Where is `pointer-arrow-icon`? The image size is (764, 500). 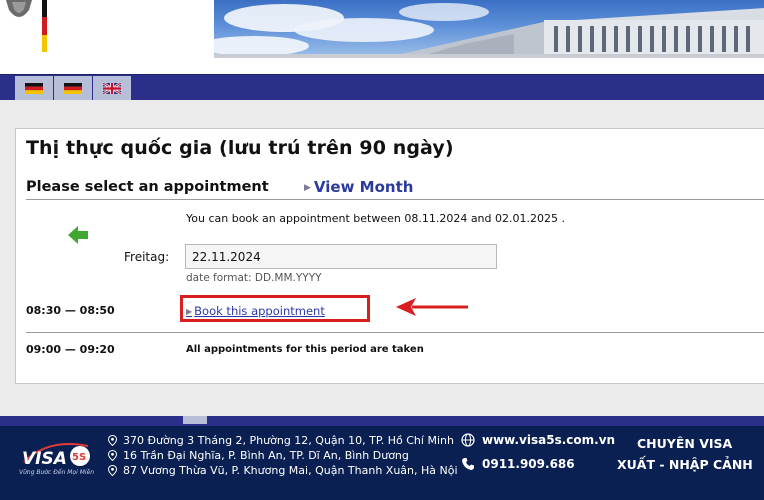 pointer-arrow-icon is located at coordinates (432, 307).